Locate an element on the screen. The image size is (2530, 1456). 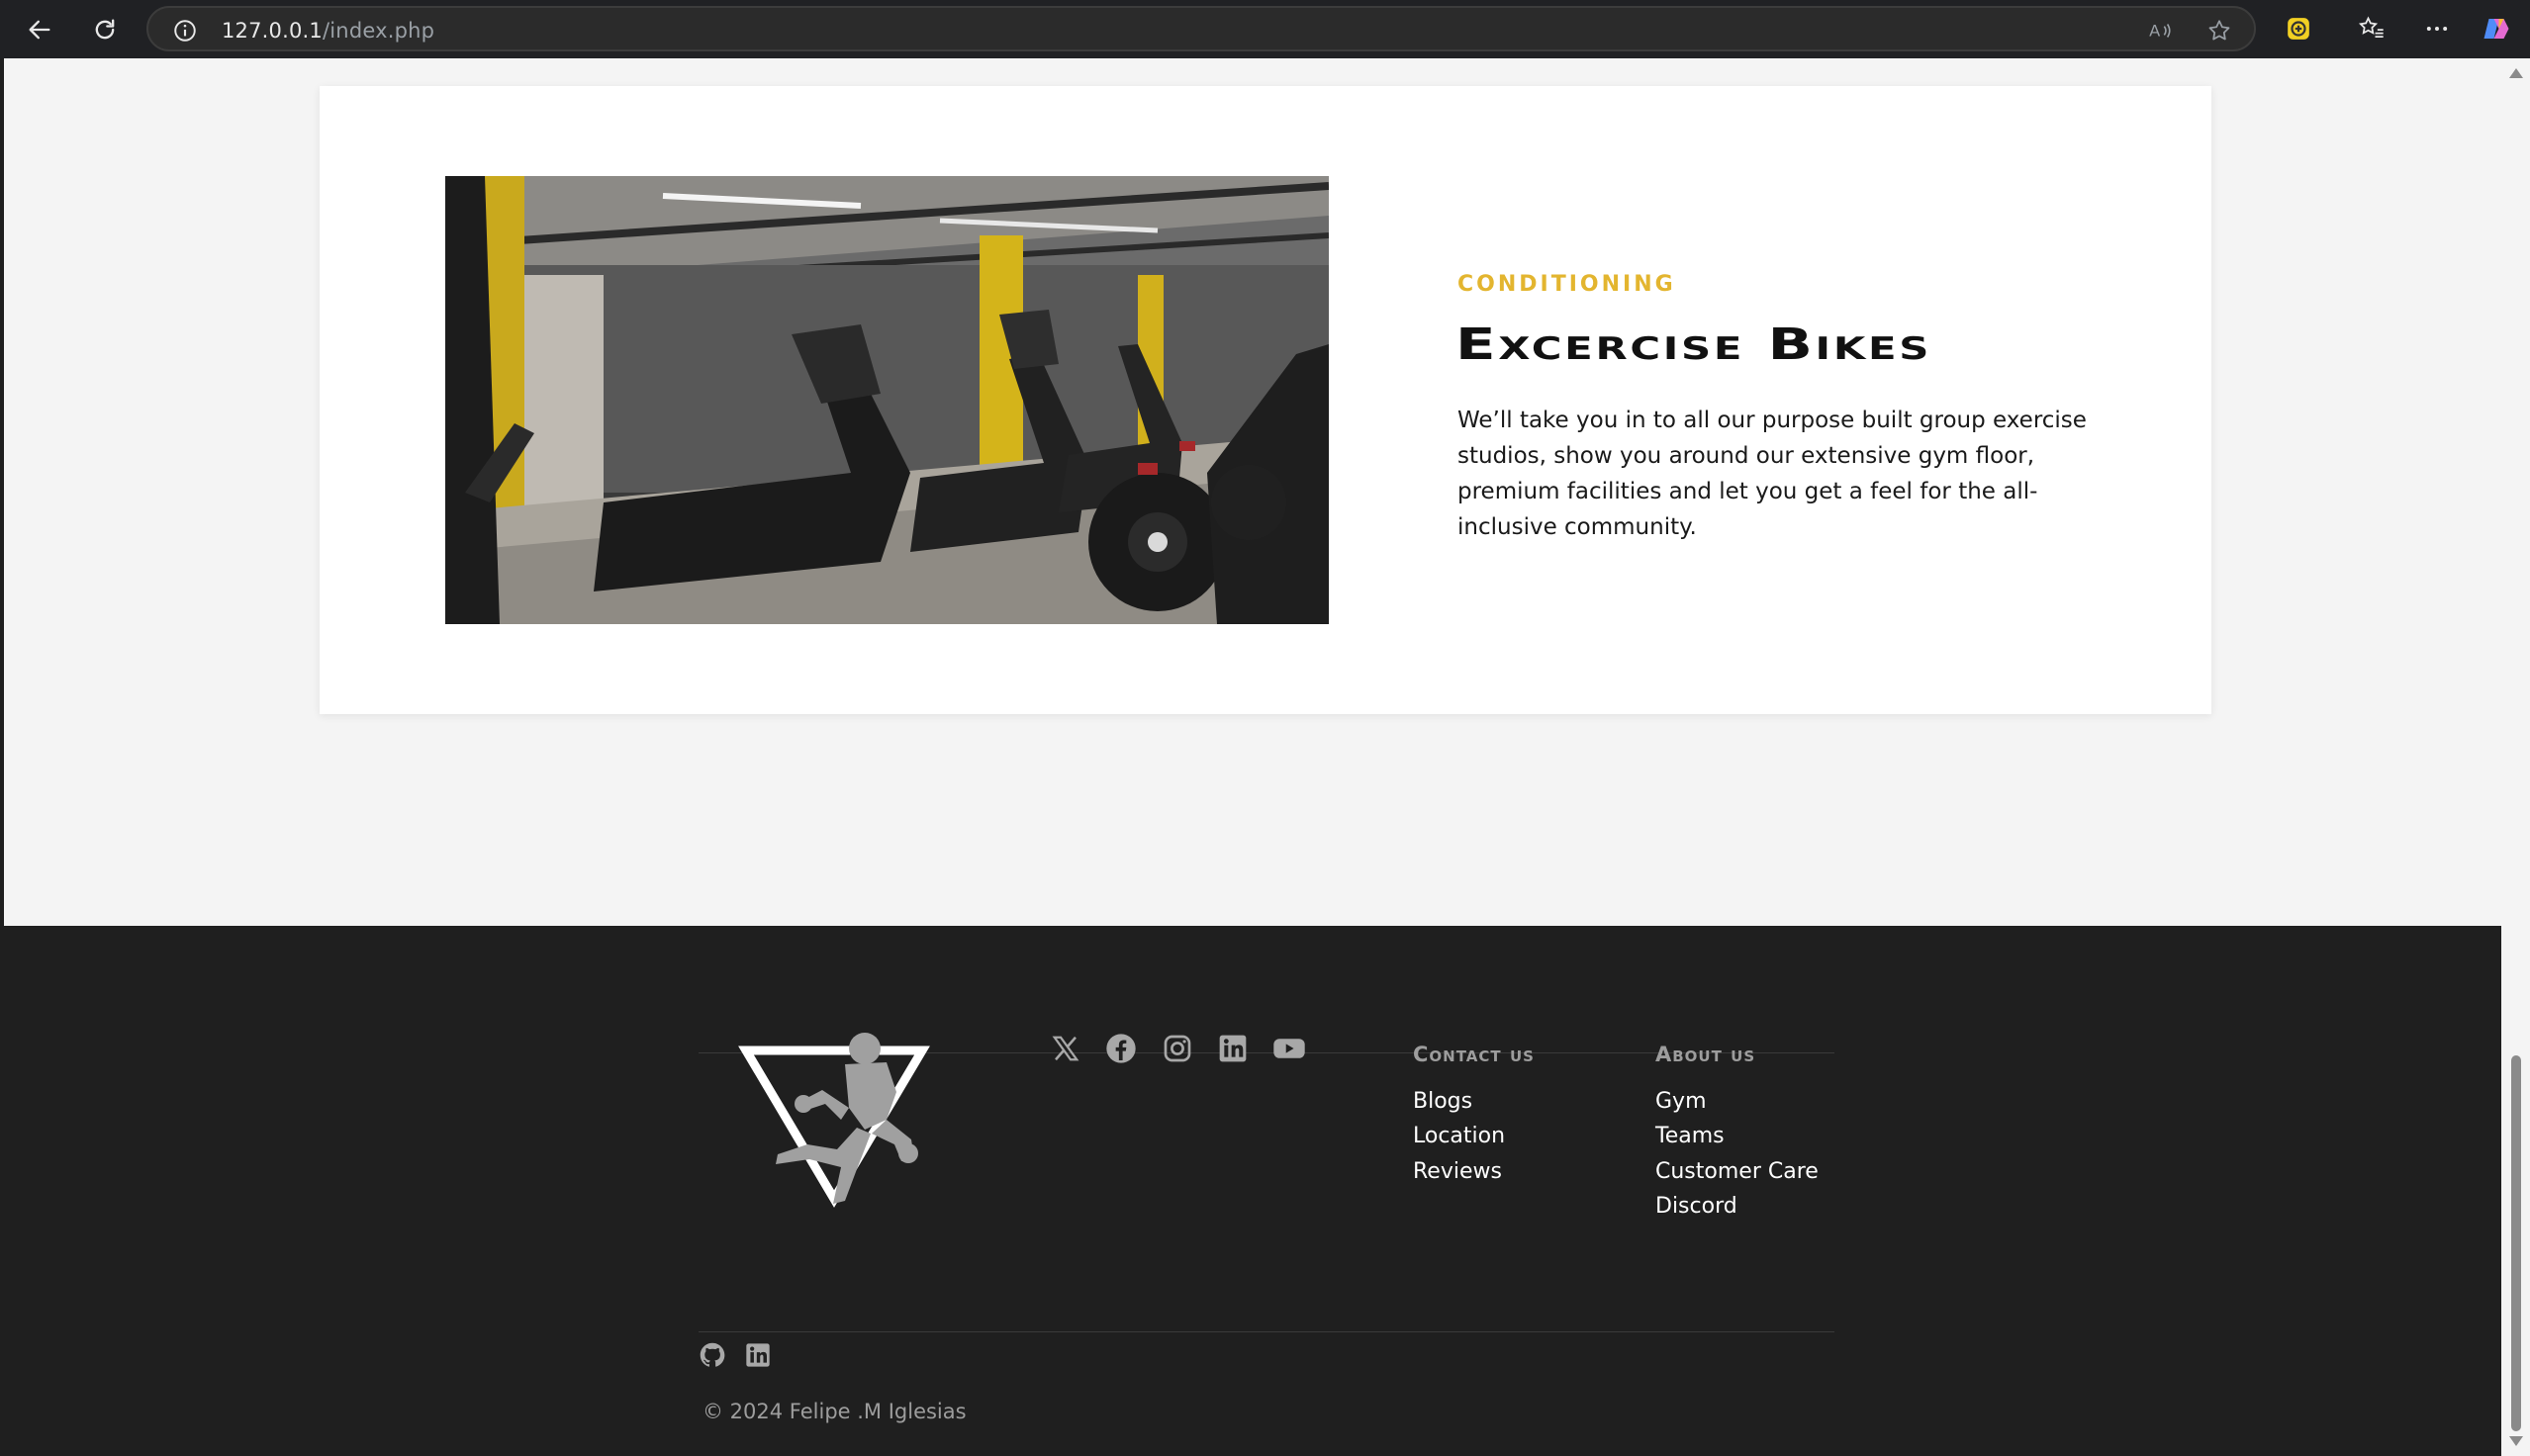
read-aloud-icon: A is located at coordinates (2160, 31).